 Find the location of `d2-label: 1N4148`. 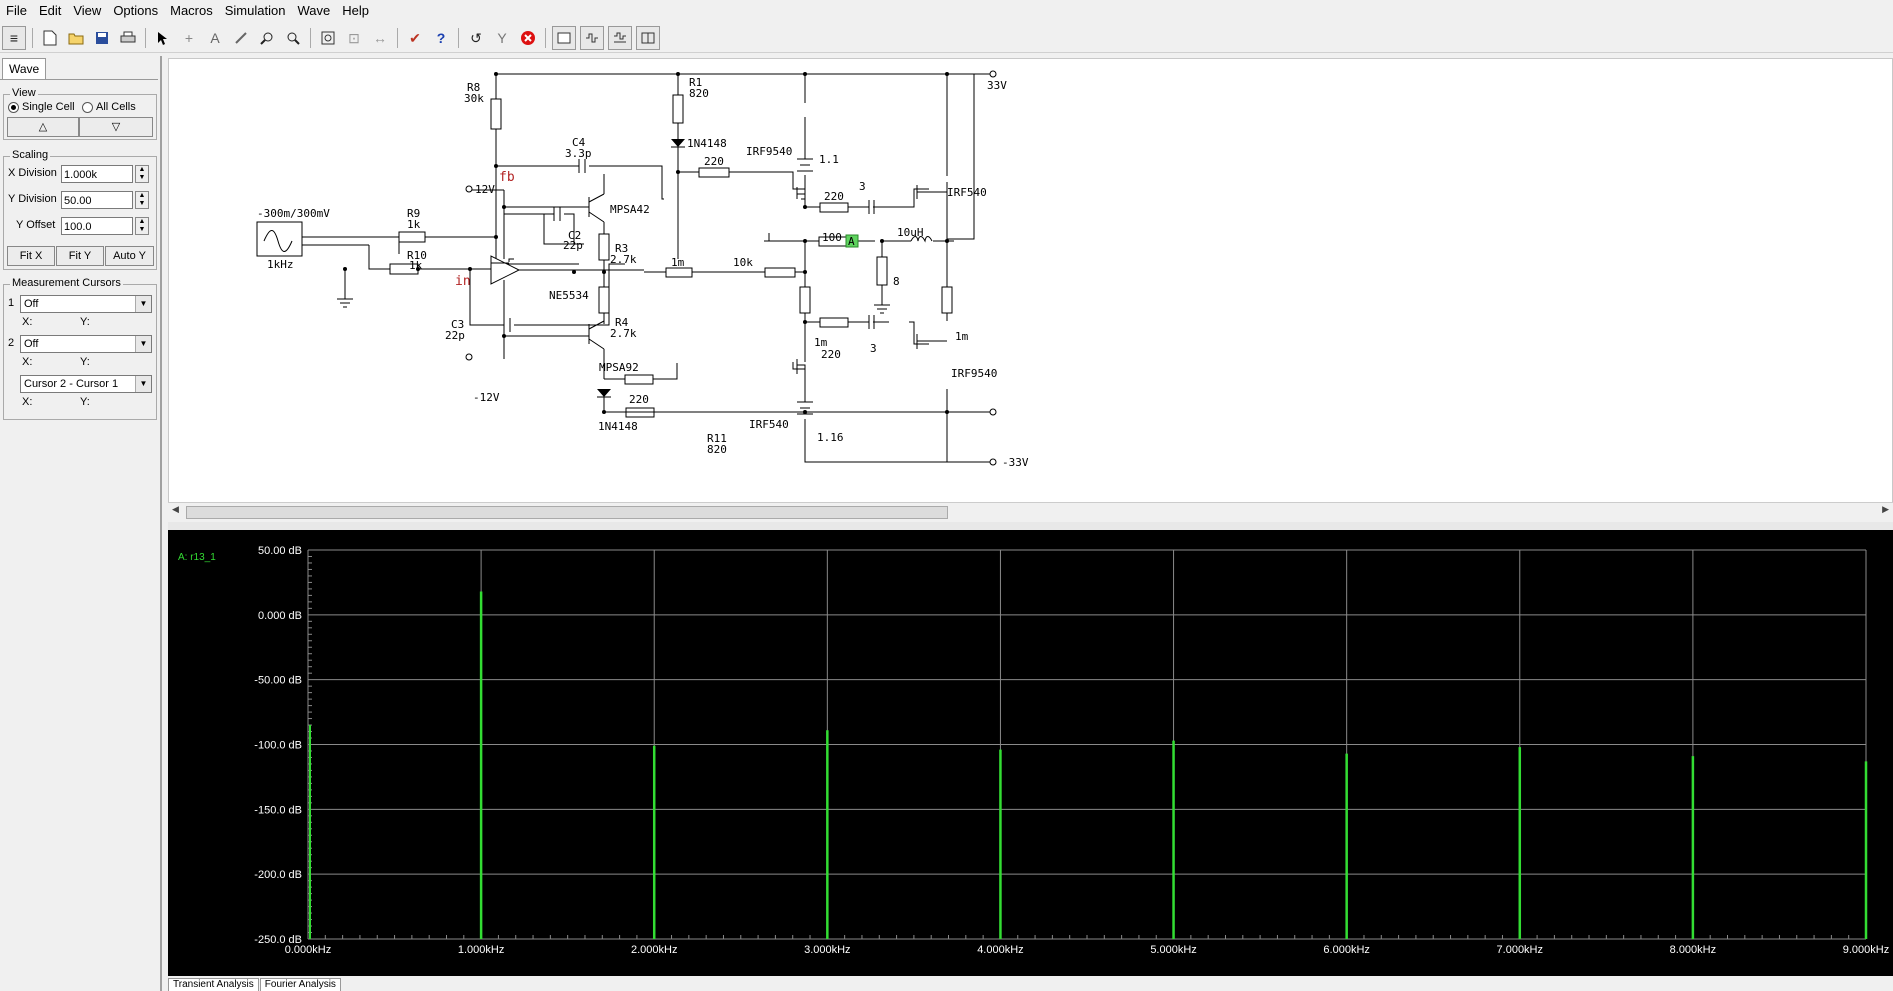

d2-label: 1N4148 is located at coordinates (618, 426).